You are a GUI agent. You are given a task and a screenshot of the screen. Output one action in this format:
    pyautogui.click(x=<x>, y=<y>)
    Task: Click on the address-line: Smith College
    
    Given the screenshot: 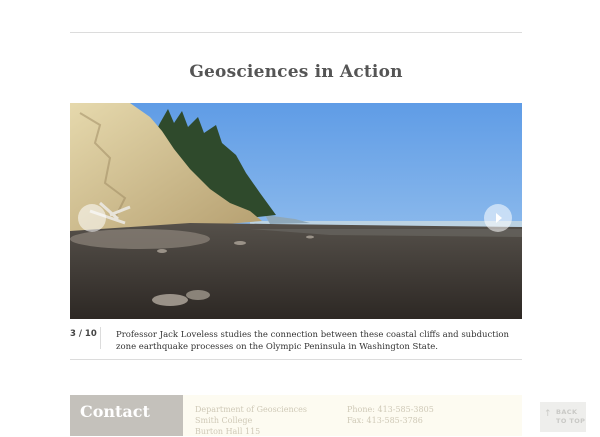 What is the action you would take?
    pyautogui.click(x=224, y=420)
    